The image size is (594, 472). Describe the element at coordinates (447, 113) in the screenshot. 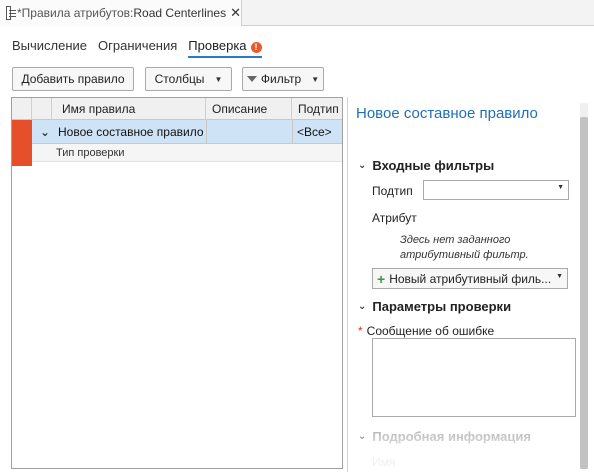

I see `panel-title: Новое составное правило` at that location.